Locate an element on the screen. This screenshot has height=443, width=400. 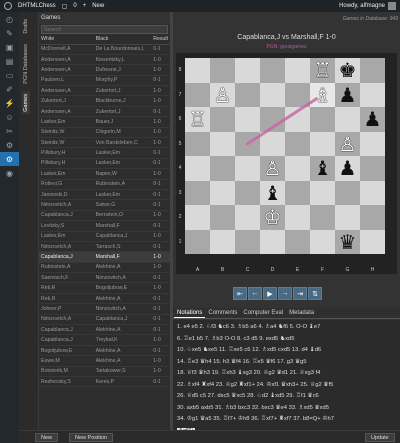
new-button: New is located at coordinates (47, 437).